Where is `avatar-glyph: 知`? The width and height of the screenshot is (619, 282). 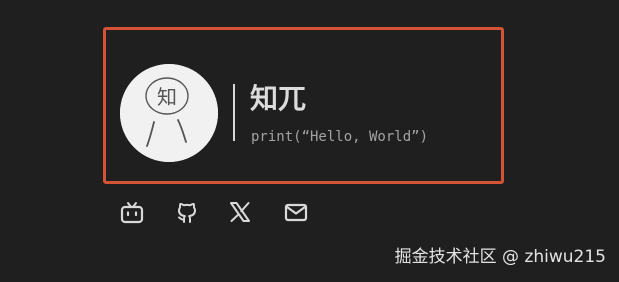
avatar-glyph: 知 is located at coordinates (167, 97).